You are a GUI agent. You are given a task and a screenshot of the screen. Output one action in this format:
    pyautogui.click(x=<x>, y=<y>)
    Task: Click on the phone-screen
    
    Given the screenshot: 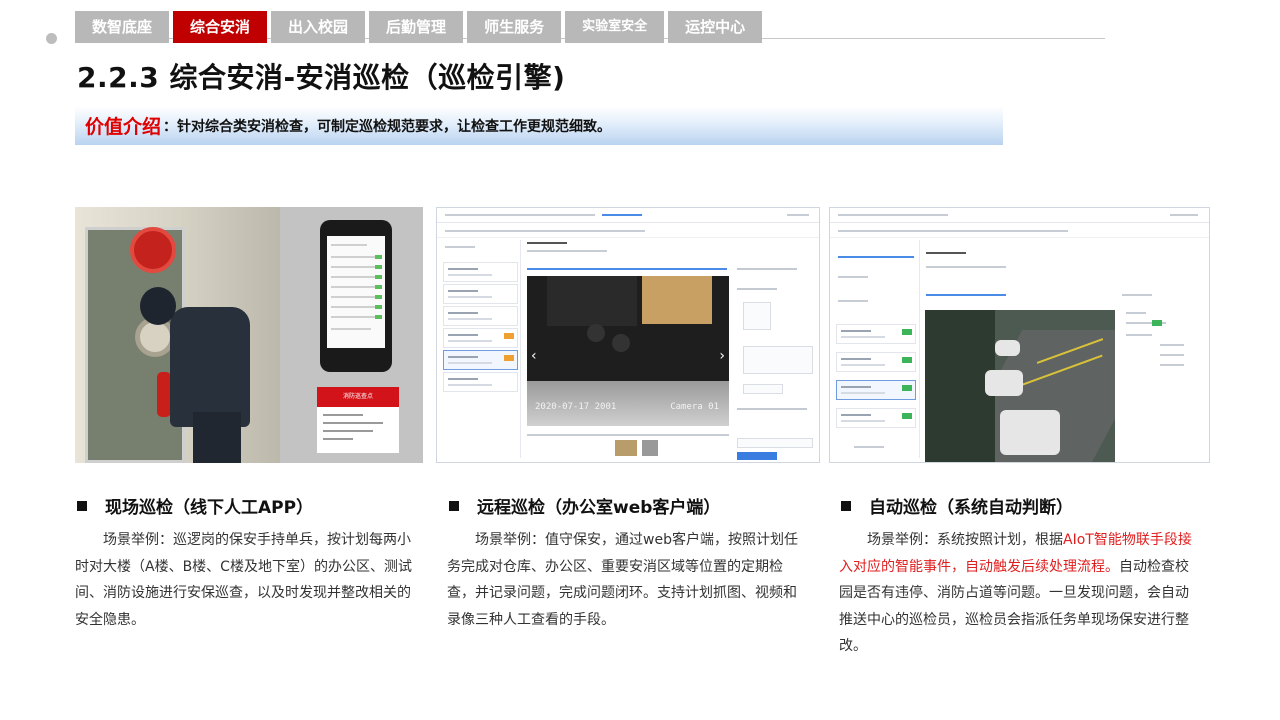 What is the action you would take?
    pyautogui.click(x=356, y=292)
    